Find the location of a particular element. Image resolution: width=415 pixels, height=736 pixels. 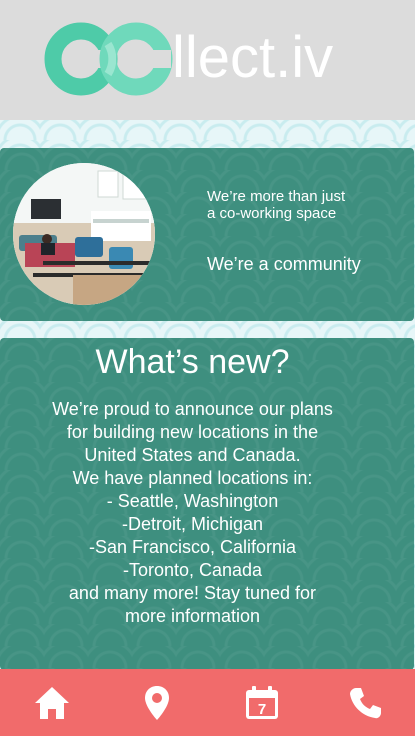

intro-tagline: We’re more than just a co-working space is located at coordinates (302, 205).